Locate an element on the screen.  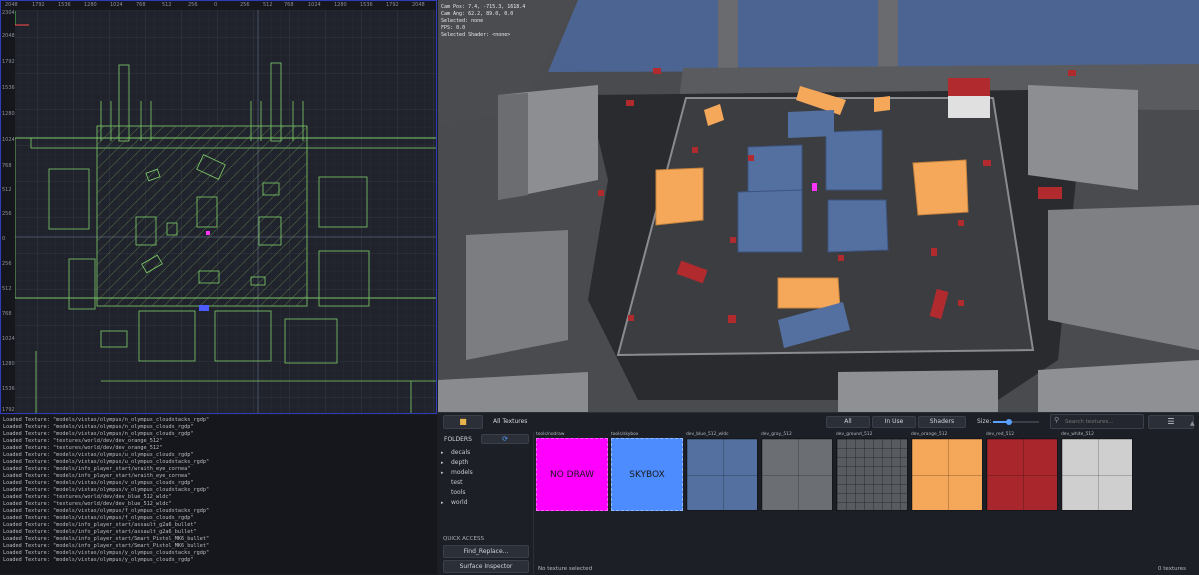
texture-tile-nodraw: tools/nodraw NO DRAW is located at coordinates (572, 471).